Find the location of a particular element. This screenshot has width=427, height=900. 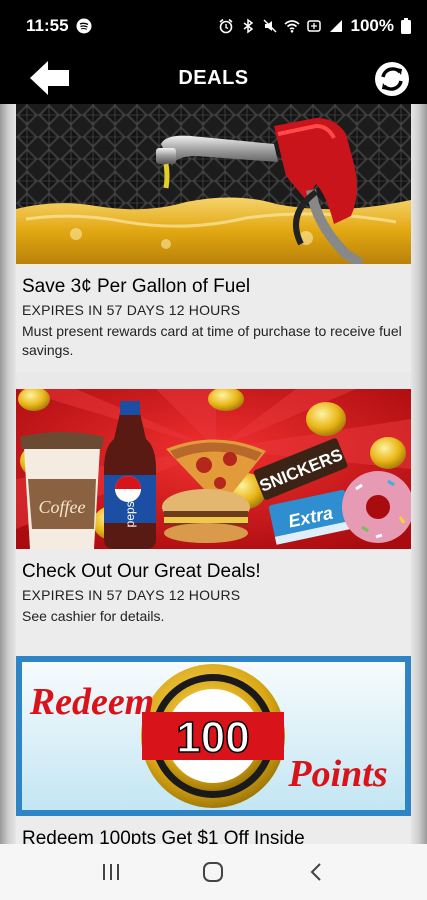

nav-back-icon is located at coordinates (315, 872).